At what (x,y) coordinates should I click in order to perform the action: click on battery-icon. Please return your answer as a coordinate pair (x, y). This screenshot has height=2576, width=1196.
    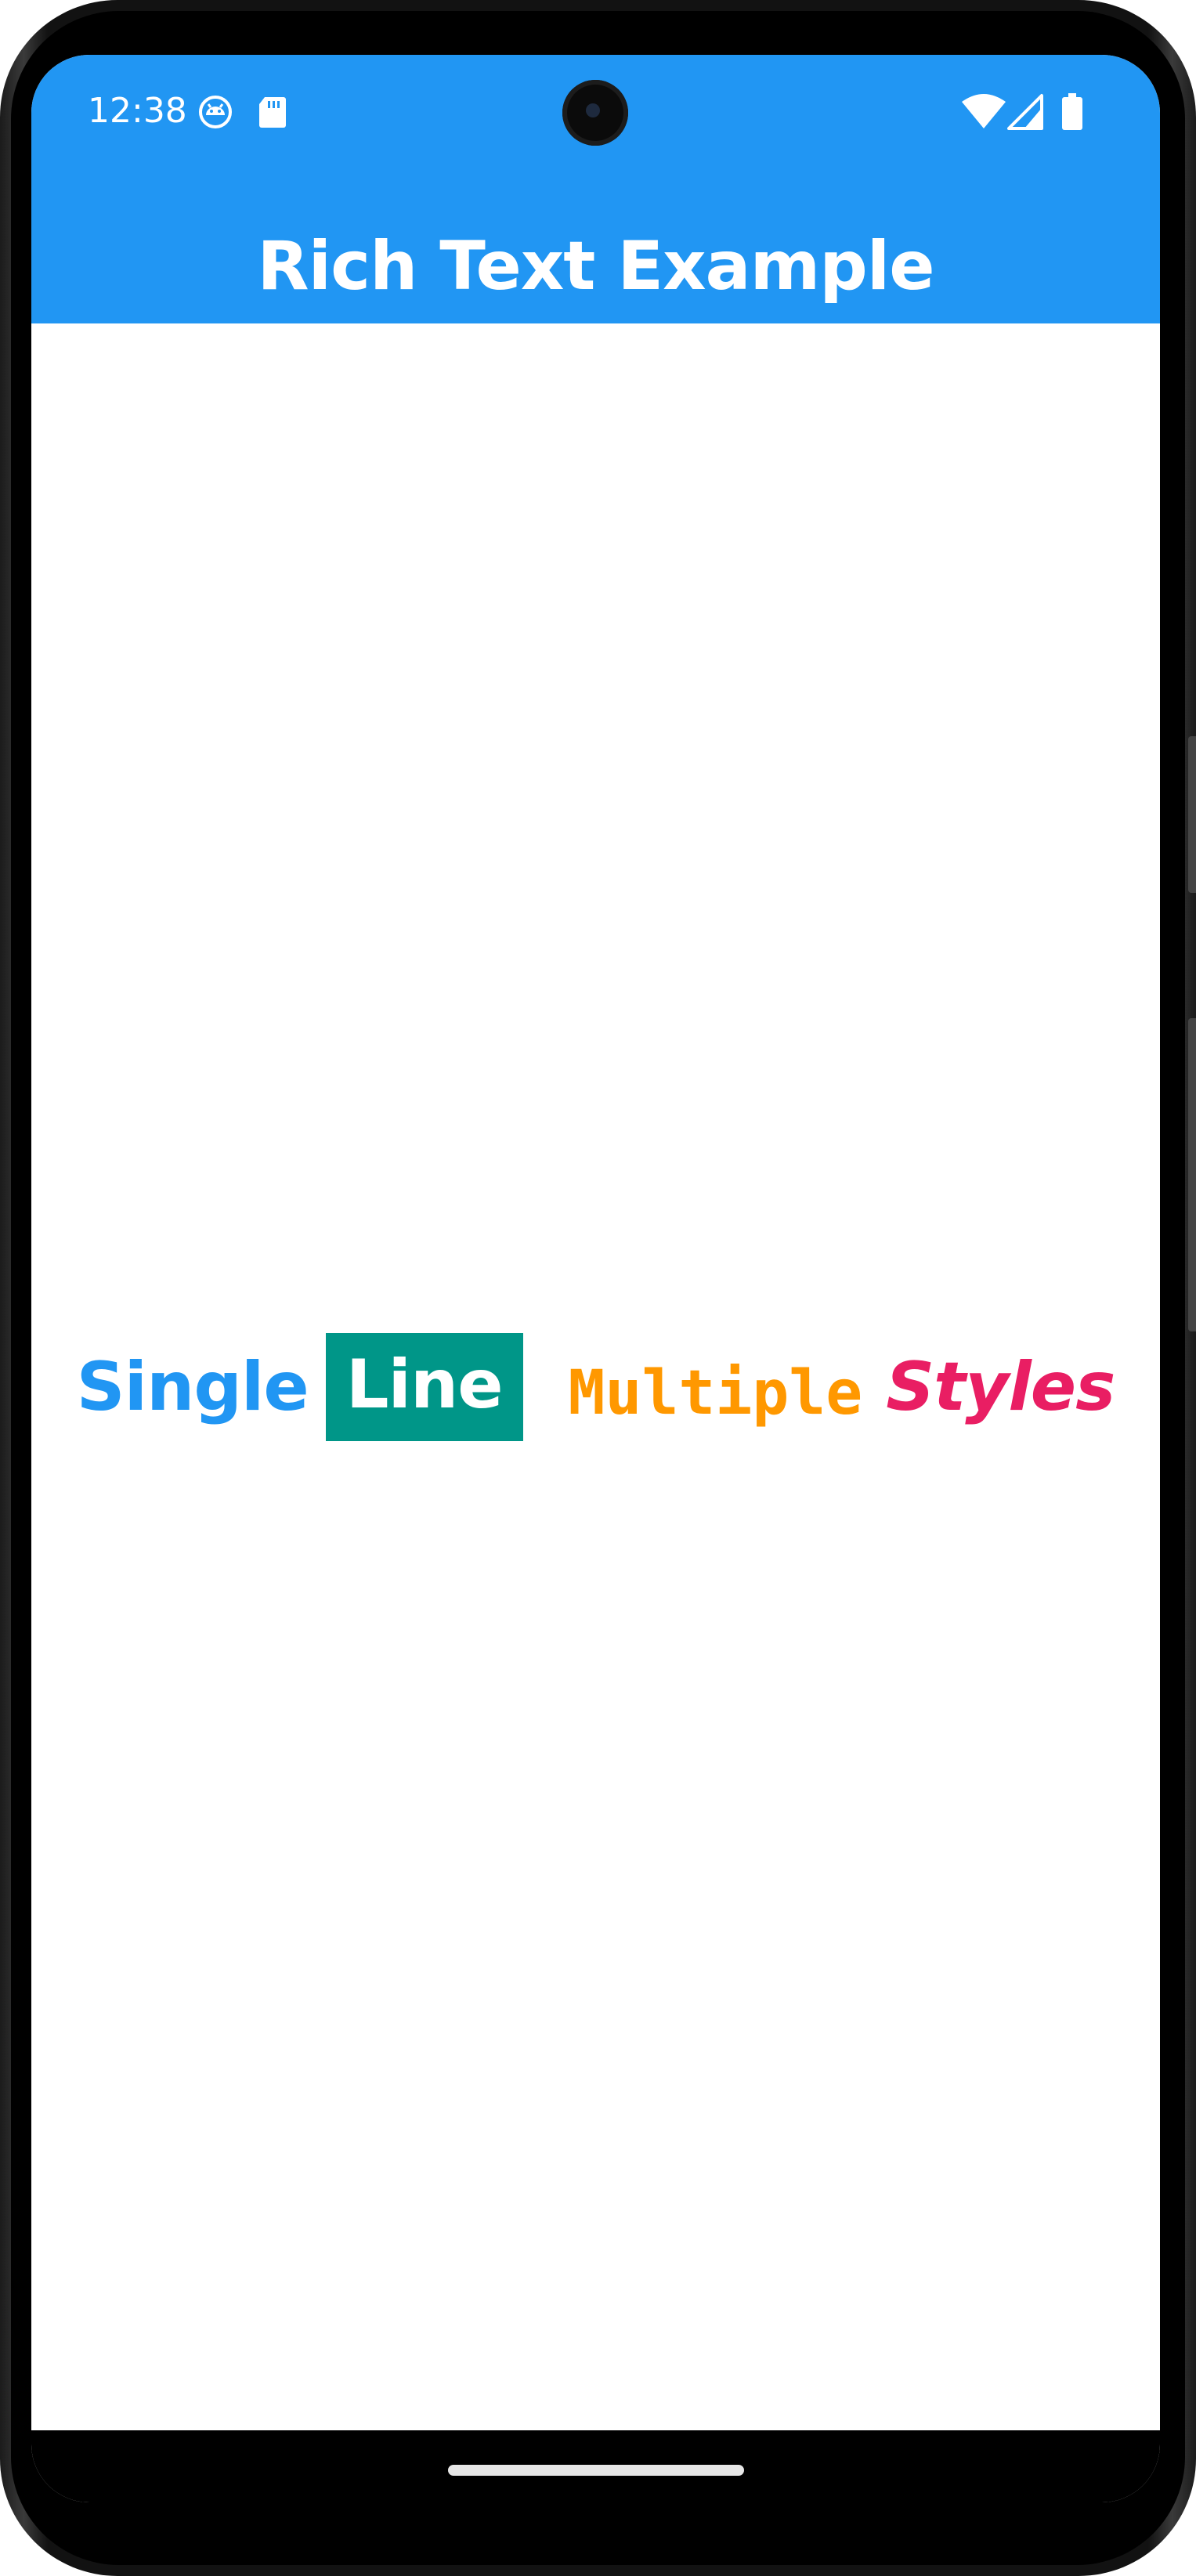
    Looking at the image, I should click on (1072, 112).